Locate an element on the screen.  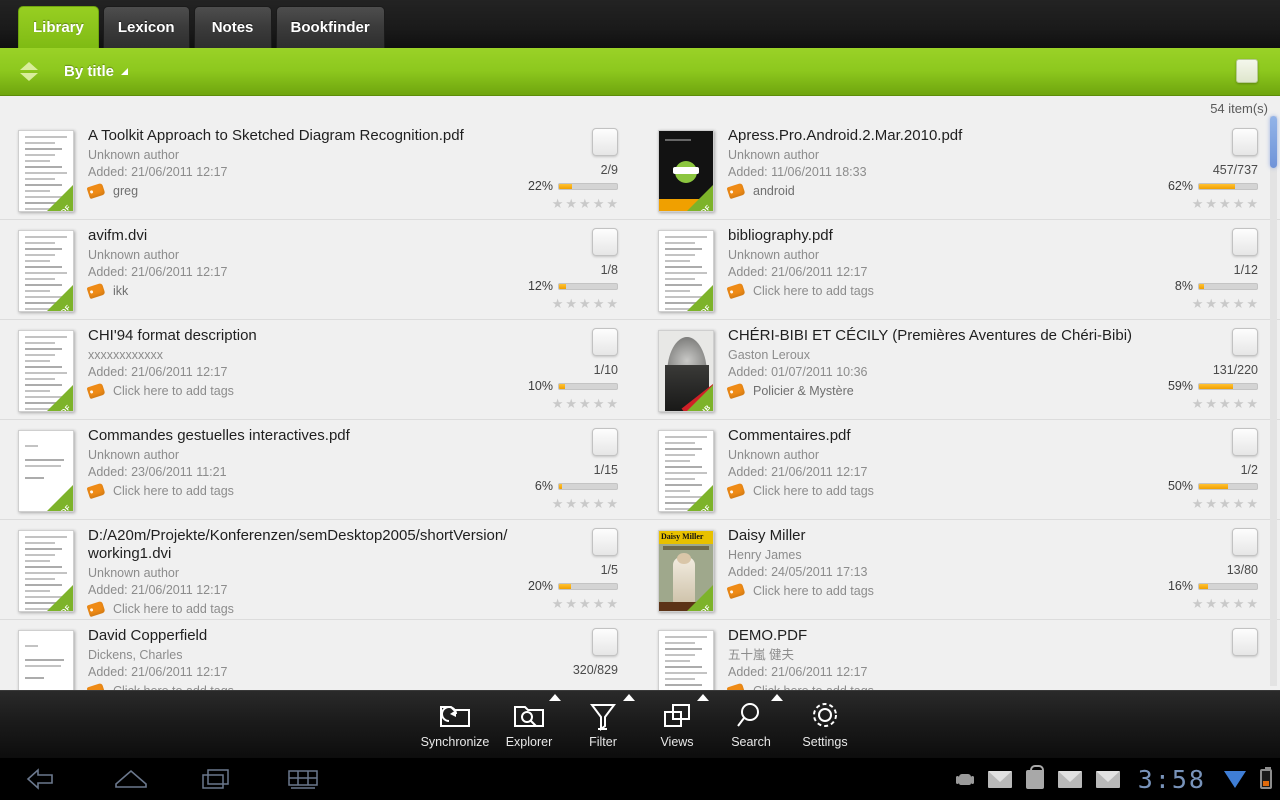
book-thumbnail: EPUB is located at coordinates (686, 371).